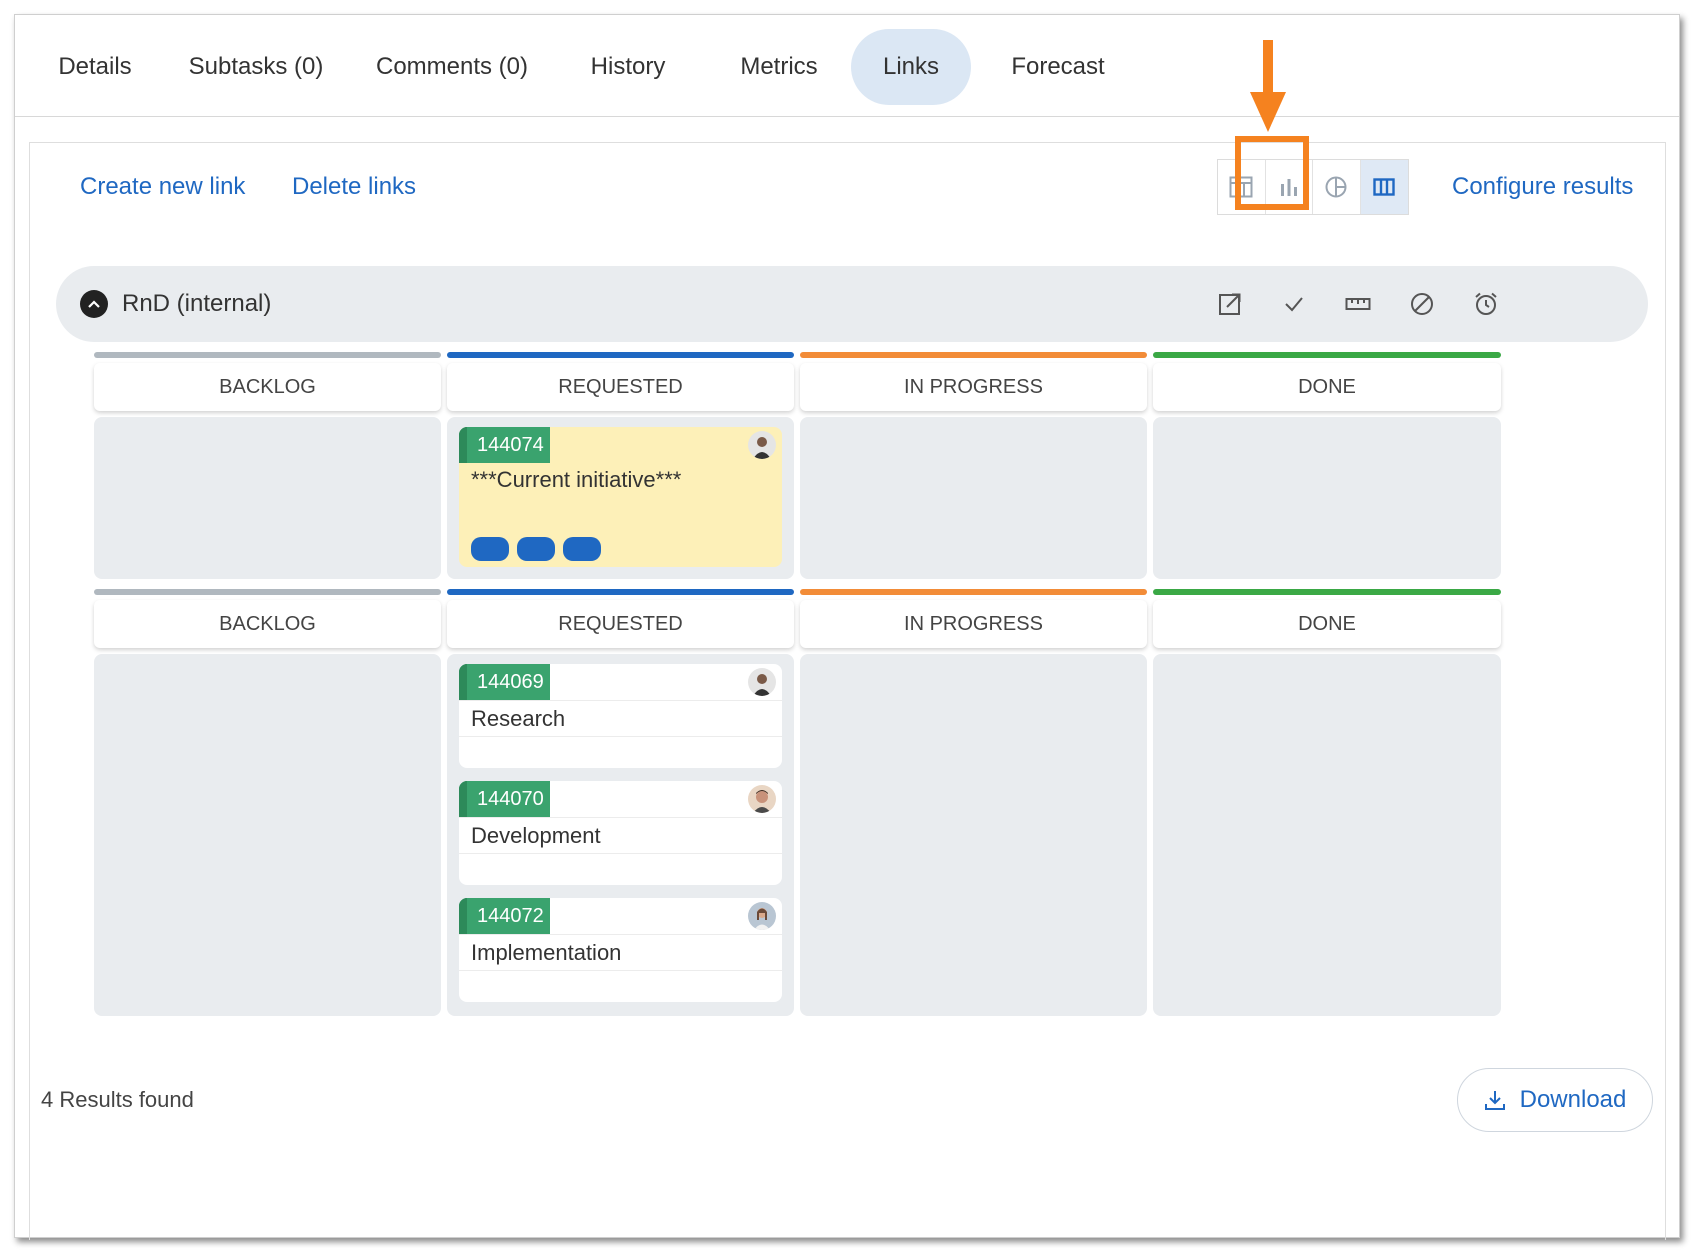 Image resolution: width=1694 pixels, height=1258 pixels. I want to click on board-view-icon, so click(1384, 187).